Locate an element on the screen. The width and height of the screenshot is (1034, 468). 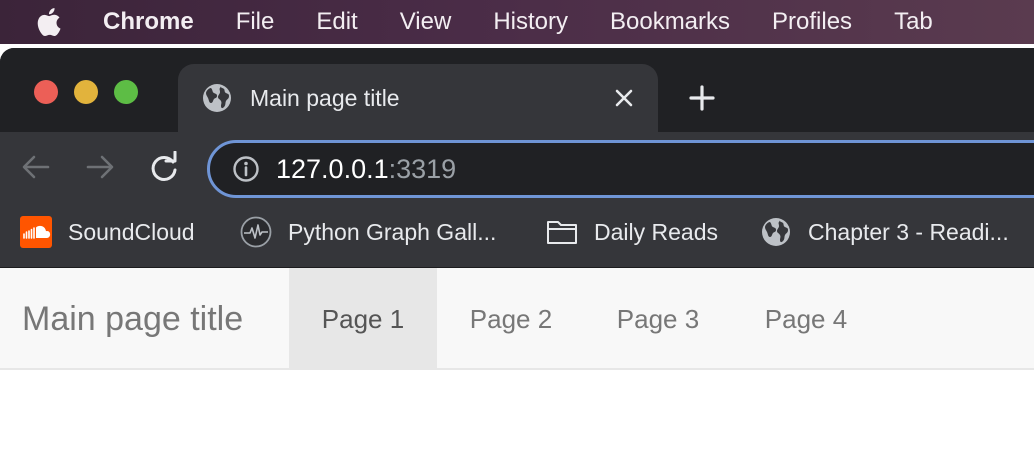
menu-history: History is located at coordinates (530, 22).